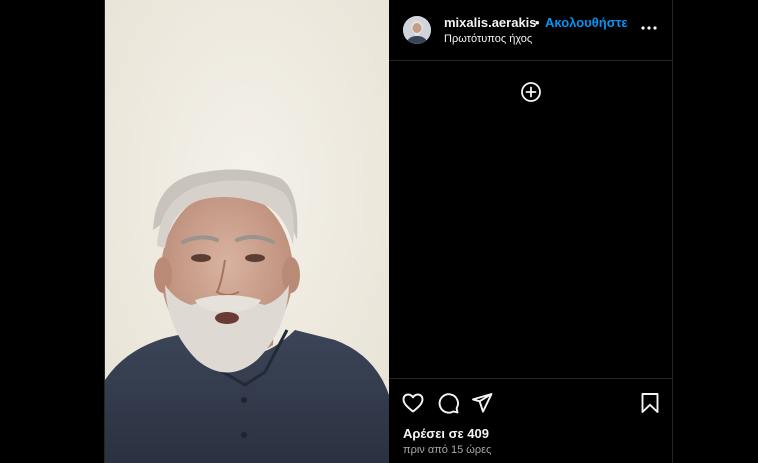 This screenshot has height=463, width=758. What do you see at coordinates (413, 403) in the screenshot?
I see `heart-icon` at bounding box center [413, 403].